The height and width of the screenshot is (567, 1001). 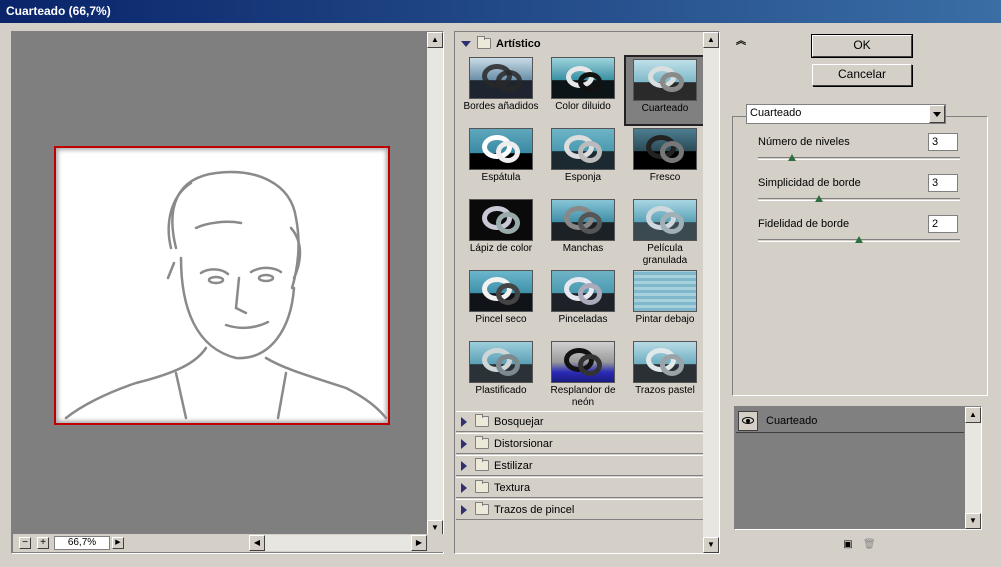 What do you see at coordinates (579, 421) in the screenshot?
I see `category-bosquejar: Bosquejar` at bounding box center [579, 421].